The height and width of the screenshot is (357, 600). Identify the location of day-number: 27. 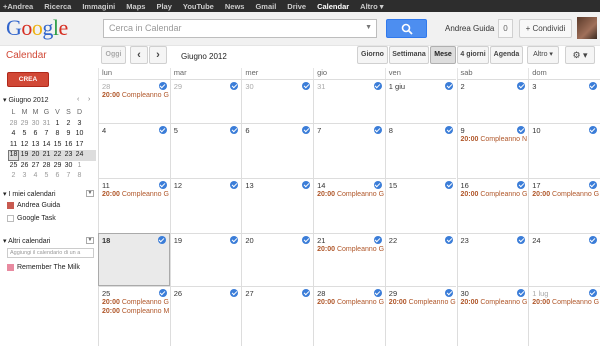
(249, 293).